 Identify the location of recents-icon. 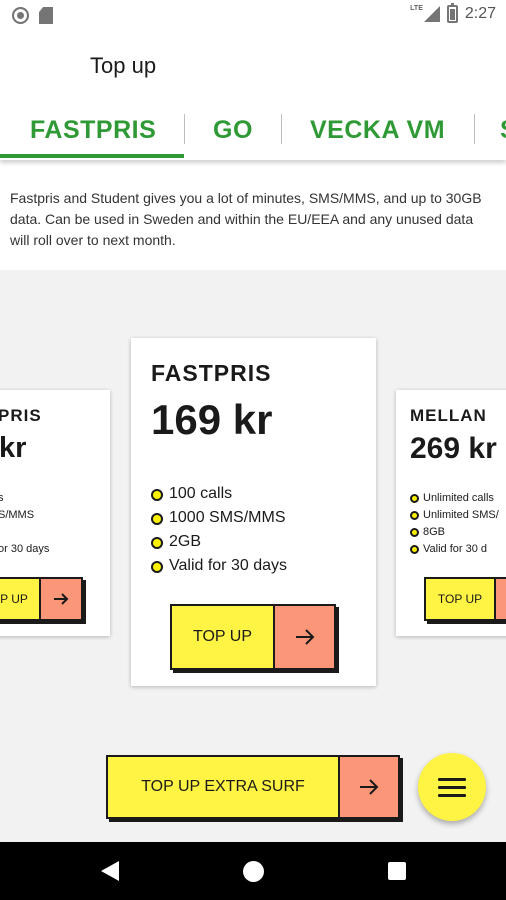
(397, 871).